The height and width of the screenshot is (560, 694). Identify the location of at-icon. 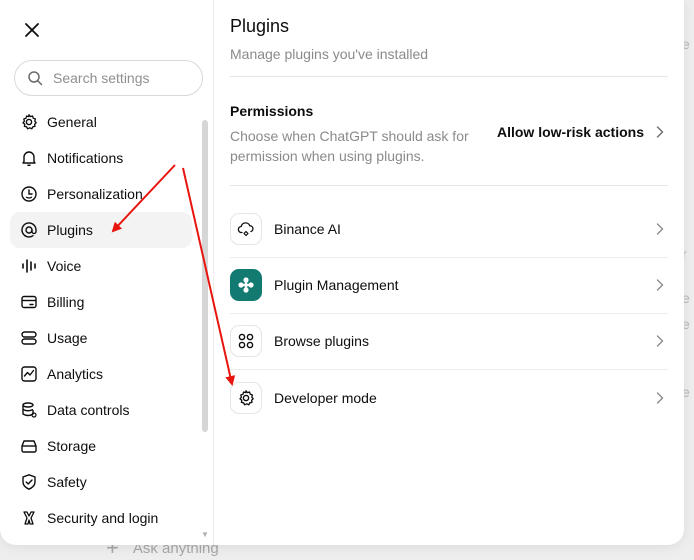
(29, 230).